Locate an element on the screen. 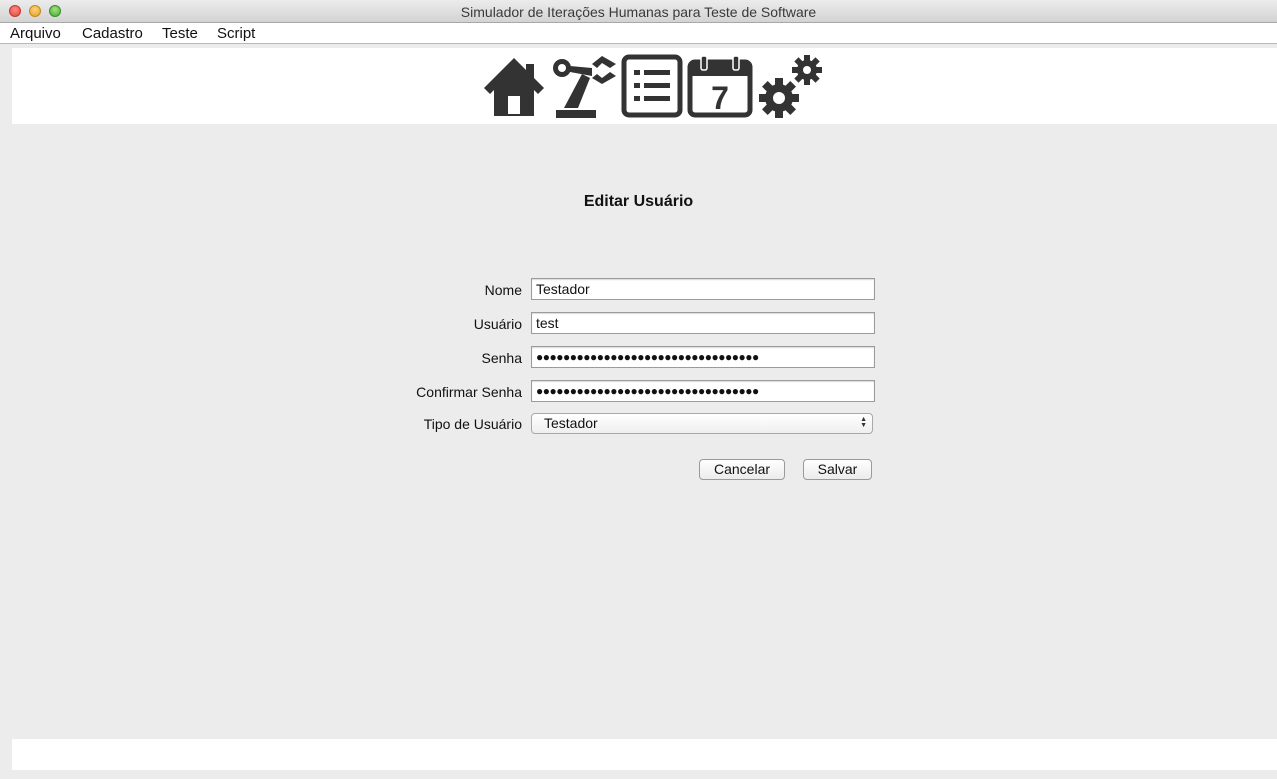  senha-label: Senha is located at coordinates (501, 358).